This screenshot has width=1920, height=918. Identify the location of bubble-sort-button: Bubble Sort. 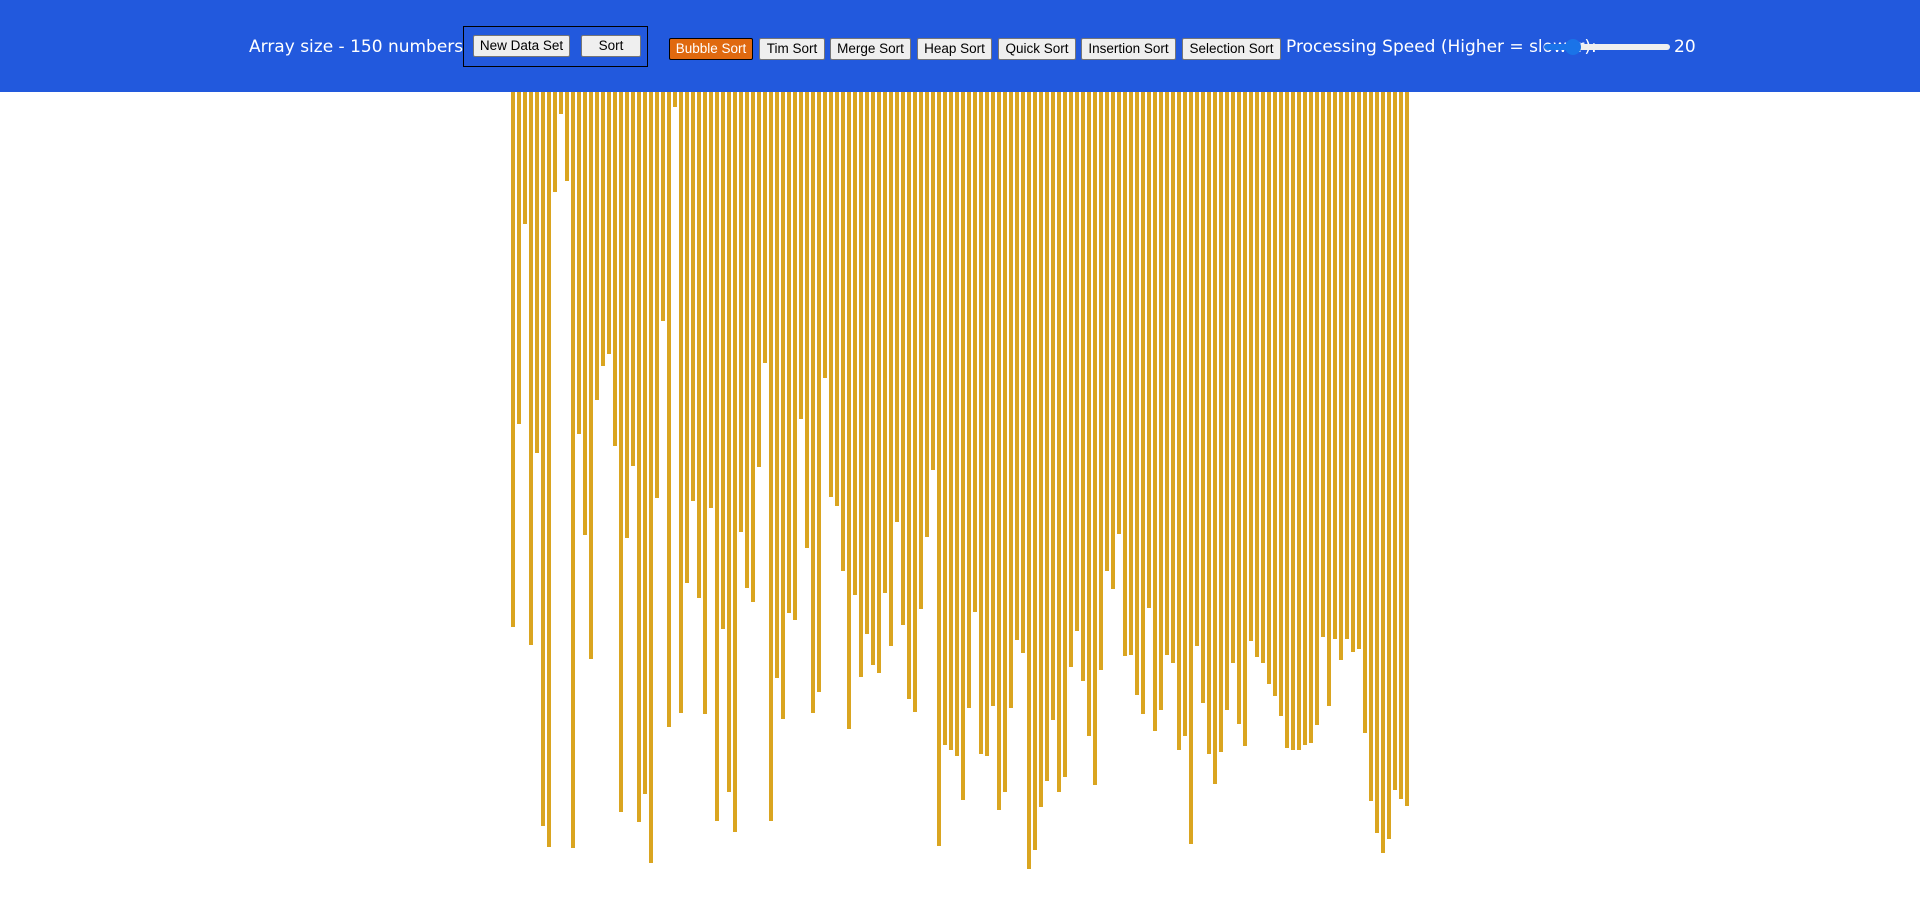
(711, 49).